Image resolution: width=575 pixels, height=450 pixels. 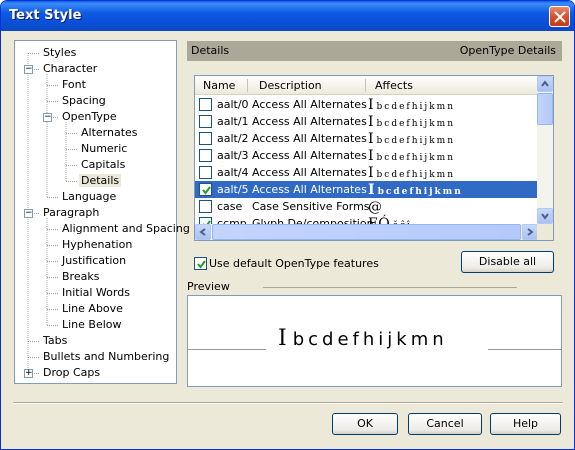 I want to click on tree-item-initial-words: Initial Words, so click(x=96, y=293).